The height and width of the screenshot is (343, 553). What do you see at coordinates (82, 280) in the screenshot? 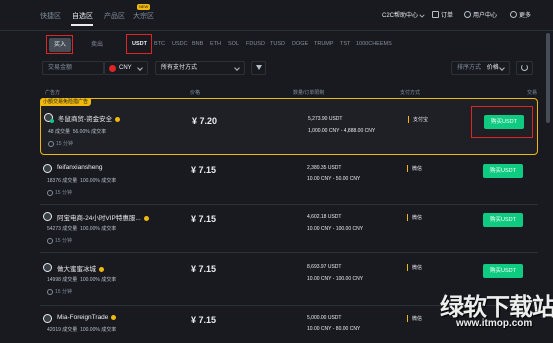
I see `merchant-stats: 14998 成交量 100.00% 成交率` at bounding box center [82, 280].